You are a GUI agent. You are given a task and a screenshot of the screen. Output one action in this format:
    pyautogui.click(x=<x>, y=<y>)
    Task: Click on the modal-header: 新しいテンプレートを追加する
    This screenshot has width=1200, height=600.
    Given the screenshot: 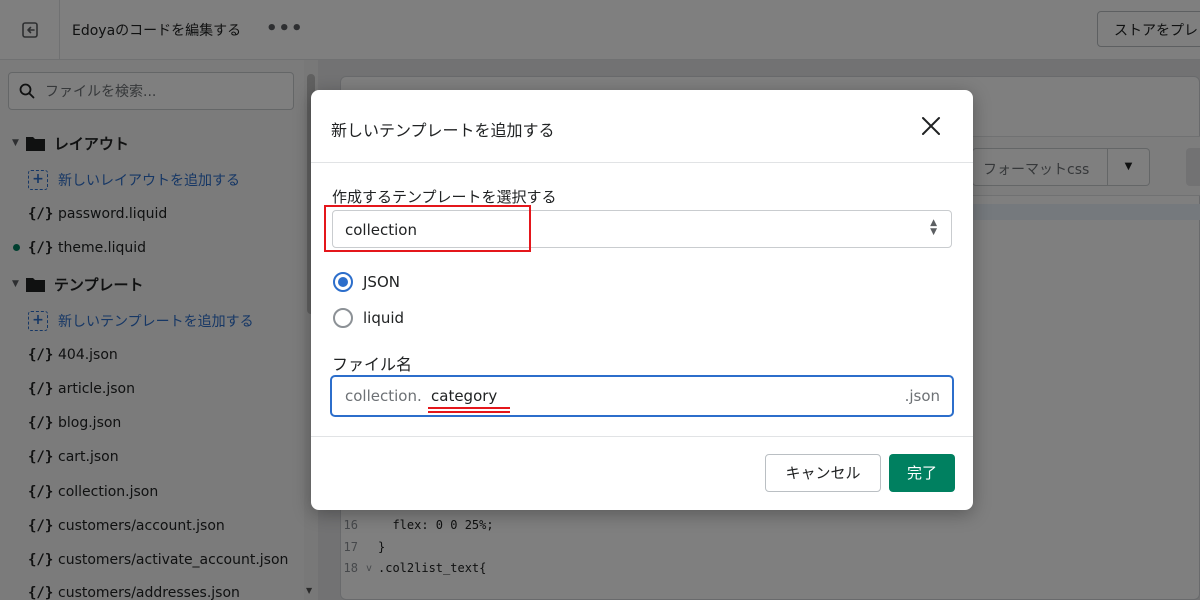 What is the action you would take?
    pyautogui.click(x=642, y=126)
    